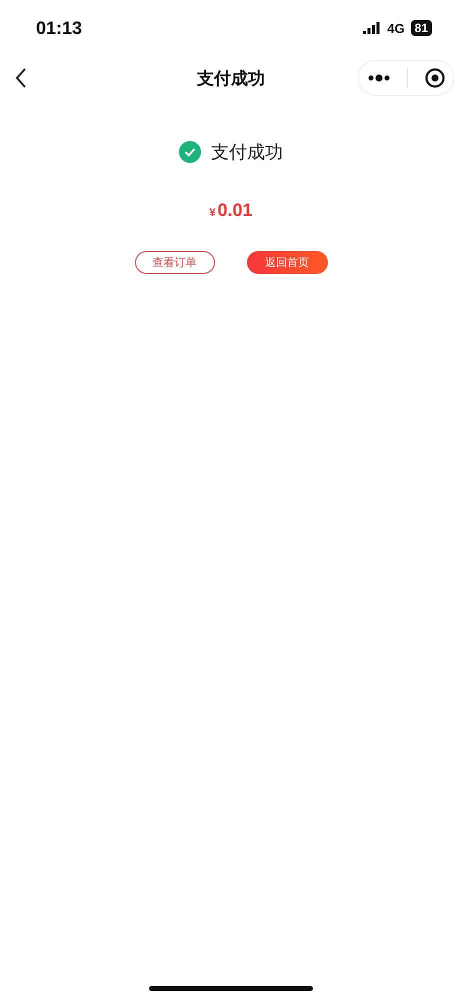  I want to click on more-icon, so click(379, 78).